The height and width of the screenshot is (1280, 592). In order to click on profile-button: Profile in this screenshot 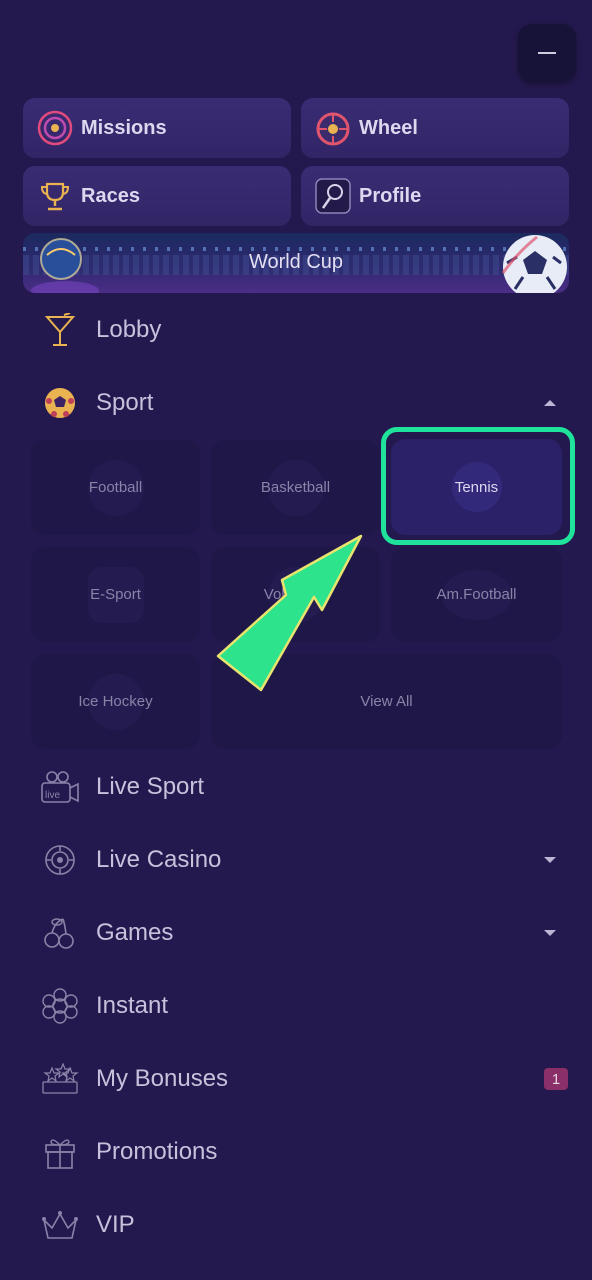, I will do `click(435, 196)`.